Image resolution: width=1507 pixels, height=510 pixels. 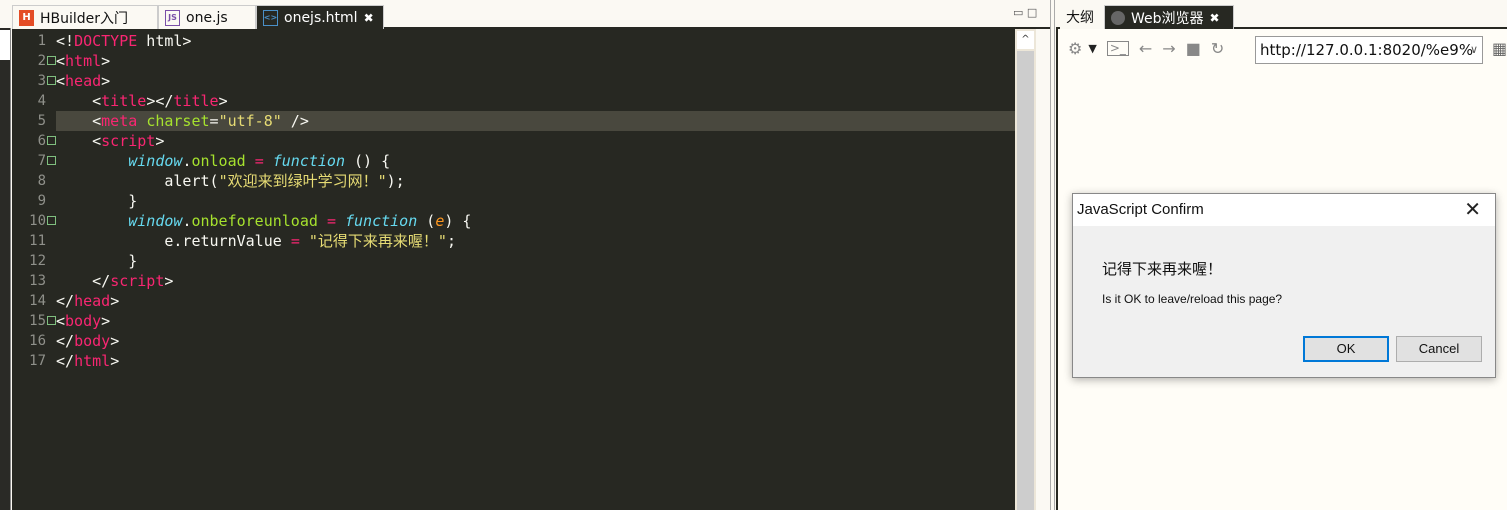 What do you see at coordinates (535, 241) in the screenshot?
I see `code-line: e.returnValue = "记得下来再来喔！";` at bounding box center [535, 241].